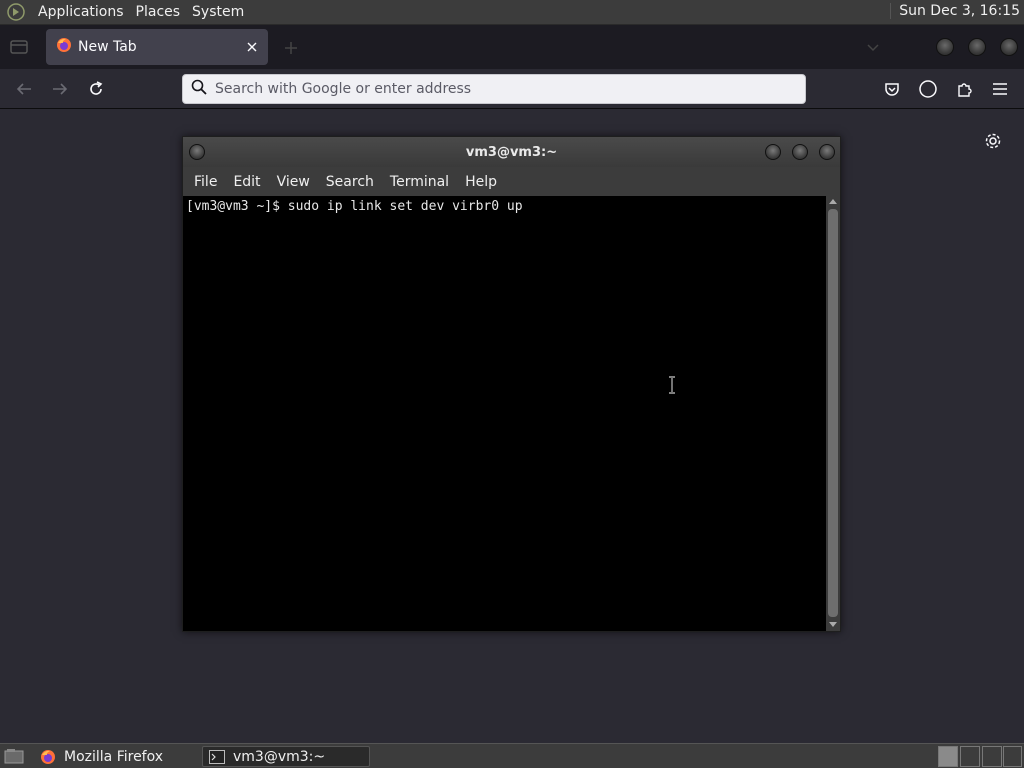 The image size is (1024, 768). I want to click on menu-terminal: Terminal, so click(419, 182).